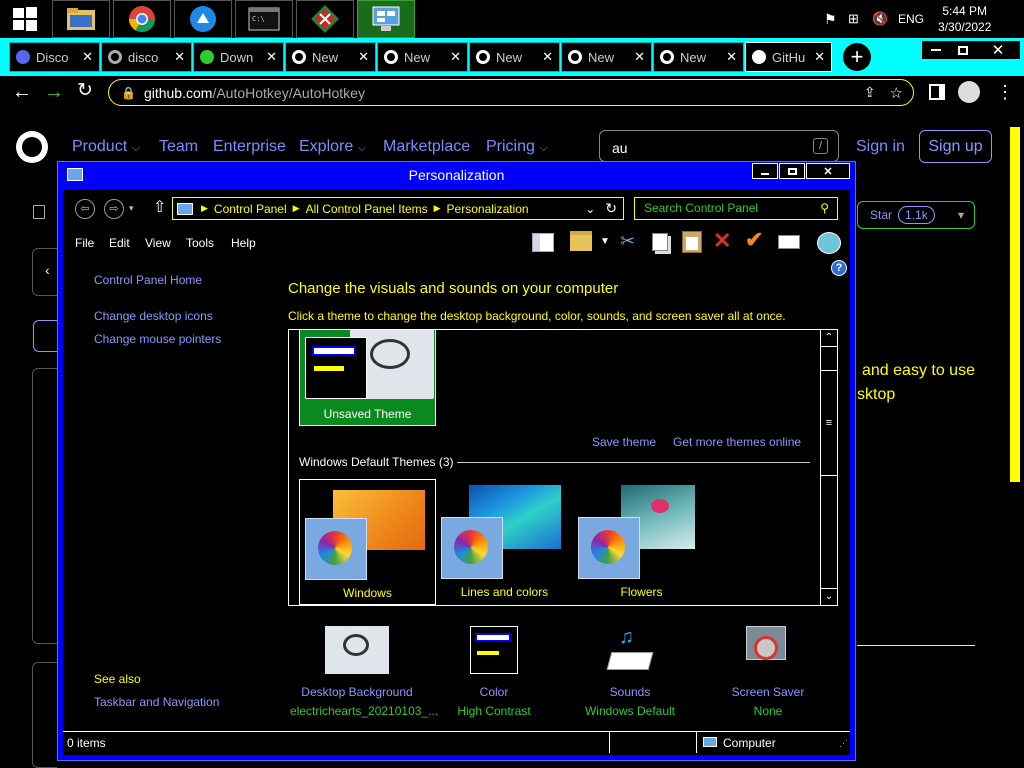 The image size is (1024, 768). I want to click on scroll-thumb: ≡, so click(829, 423).